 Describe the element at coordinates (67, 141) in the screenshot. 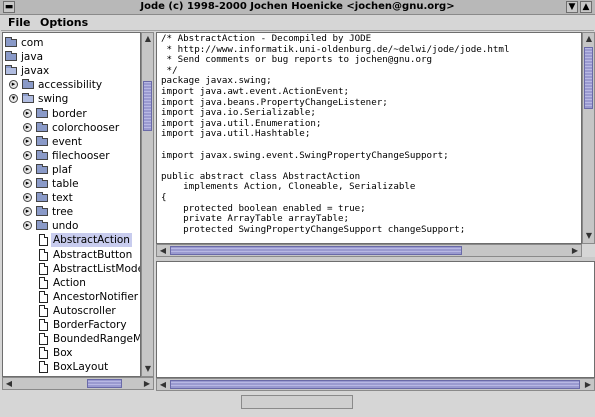

I see `tree-item-label: event` at that location.